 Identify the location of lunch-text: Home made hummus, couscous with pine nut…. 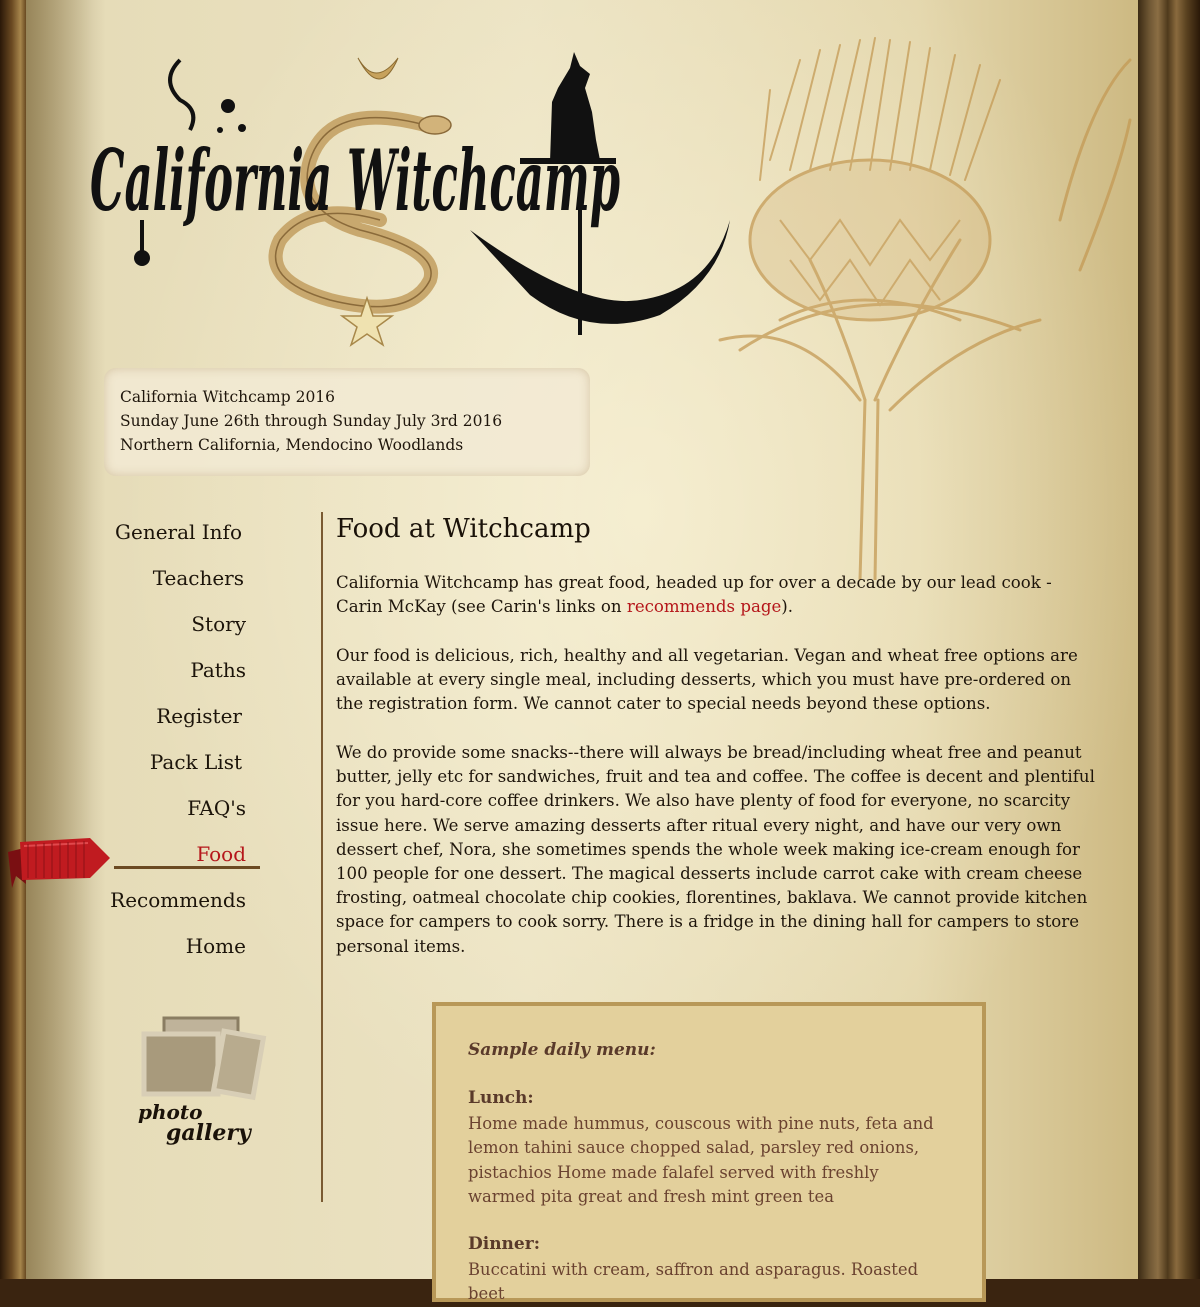
(701, 1160).